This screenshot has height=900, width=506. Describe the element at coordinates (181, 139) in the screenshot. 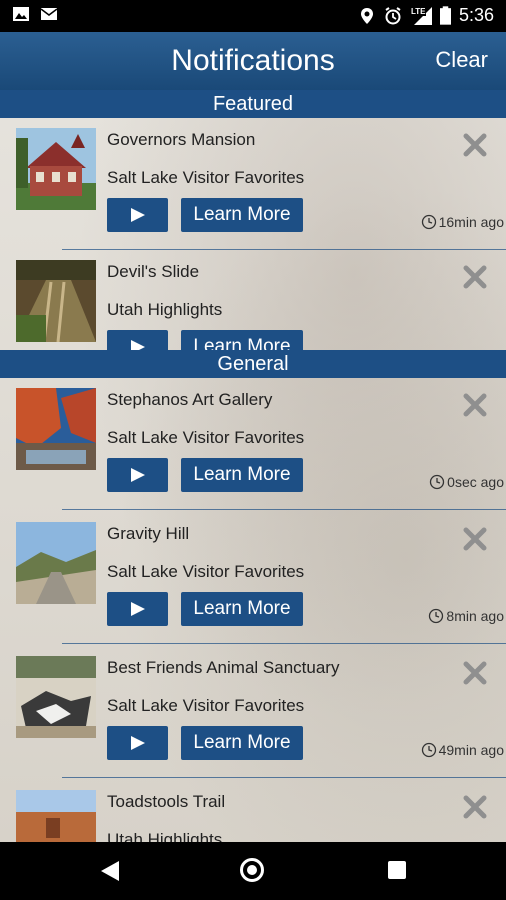

I see `item-title: Governors Mansion` at that location.